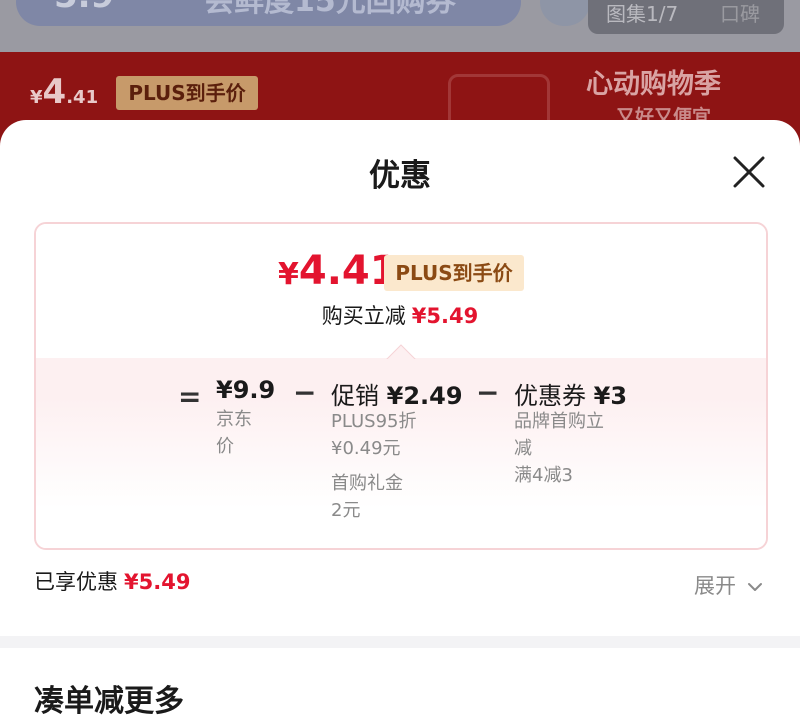 Image resolution: width=800 pixels, height=720 pixels. I want to click on enjoyed-discount: 已享优惠 ¥5.49, so click(112, 581).